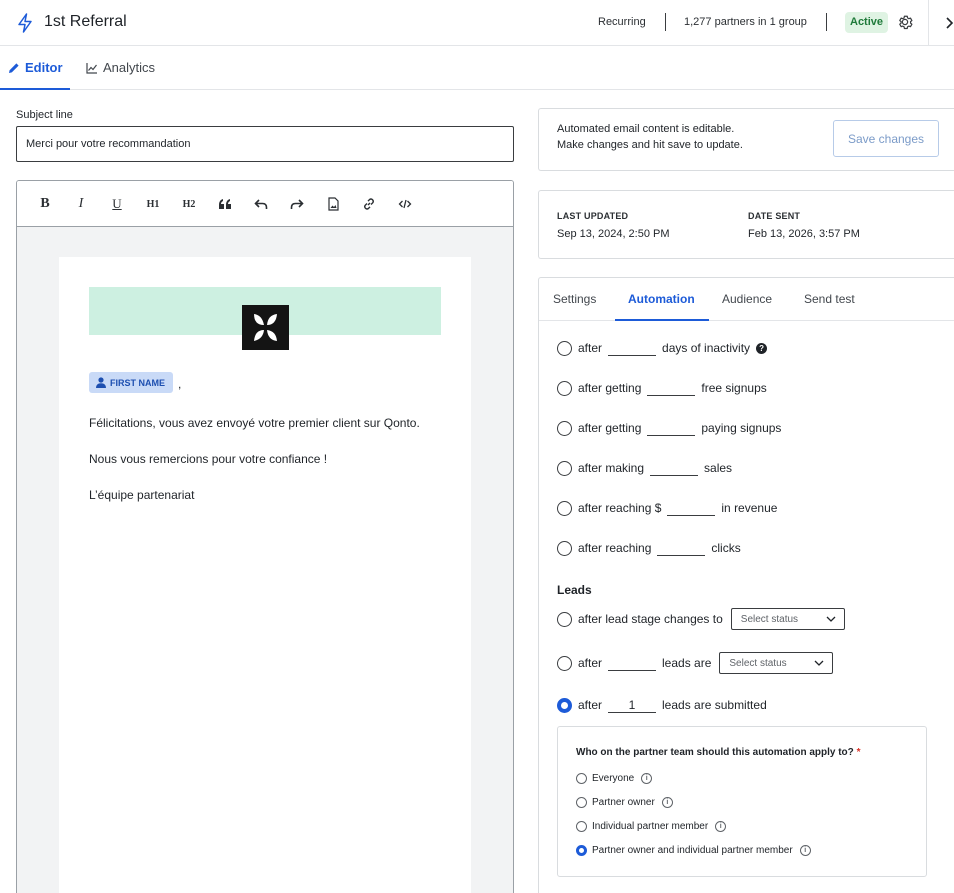 The height and width of the screenshot is (893, 954). Describe the element at coordinates (687, 663) in the screenshot. I see `trigger-text: leads are` at that location.